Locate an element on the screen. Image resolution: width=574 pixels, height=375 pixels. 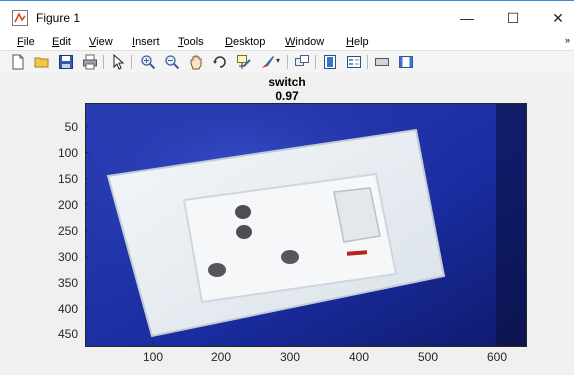
y-tick-label: 50 is located at coordinates (71, 127).